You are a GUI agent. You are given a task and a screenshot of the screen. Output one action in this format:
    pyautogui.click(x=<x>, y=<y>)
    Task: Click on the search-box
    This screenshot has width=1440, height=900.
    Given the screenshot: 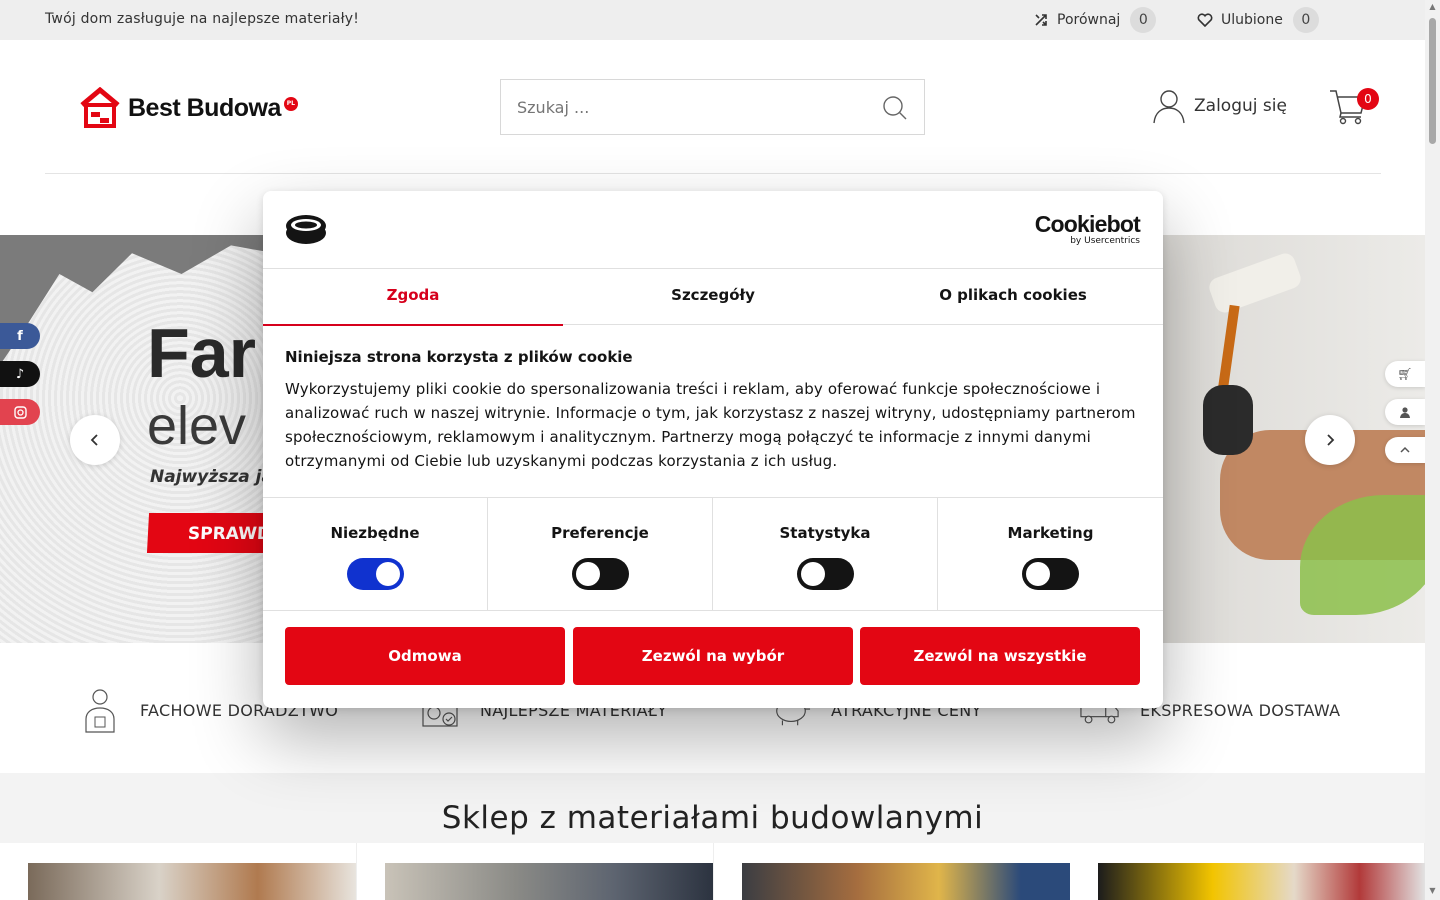 What is the action you would take?
    pyautogui.click(x=712, y=107)
    